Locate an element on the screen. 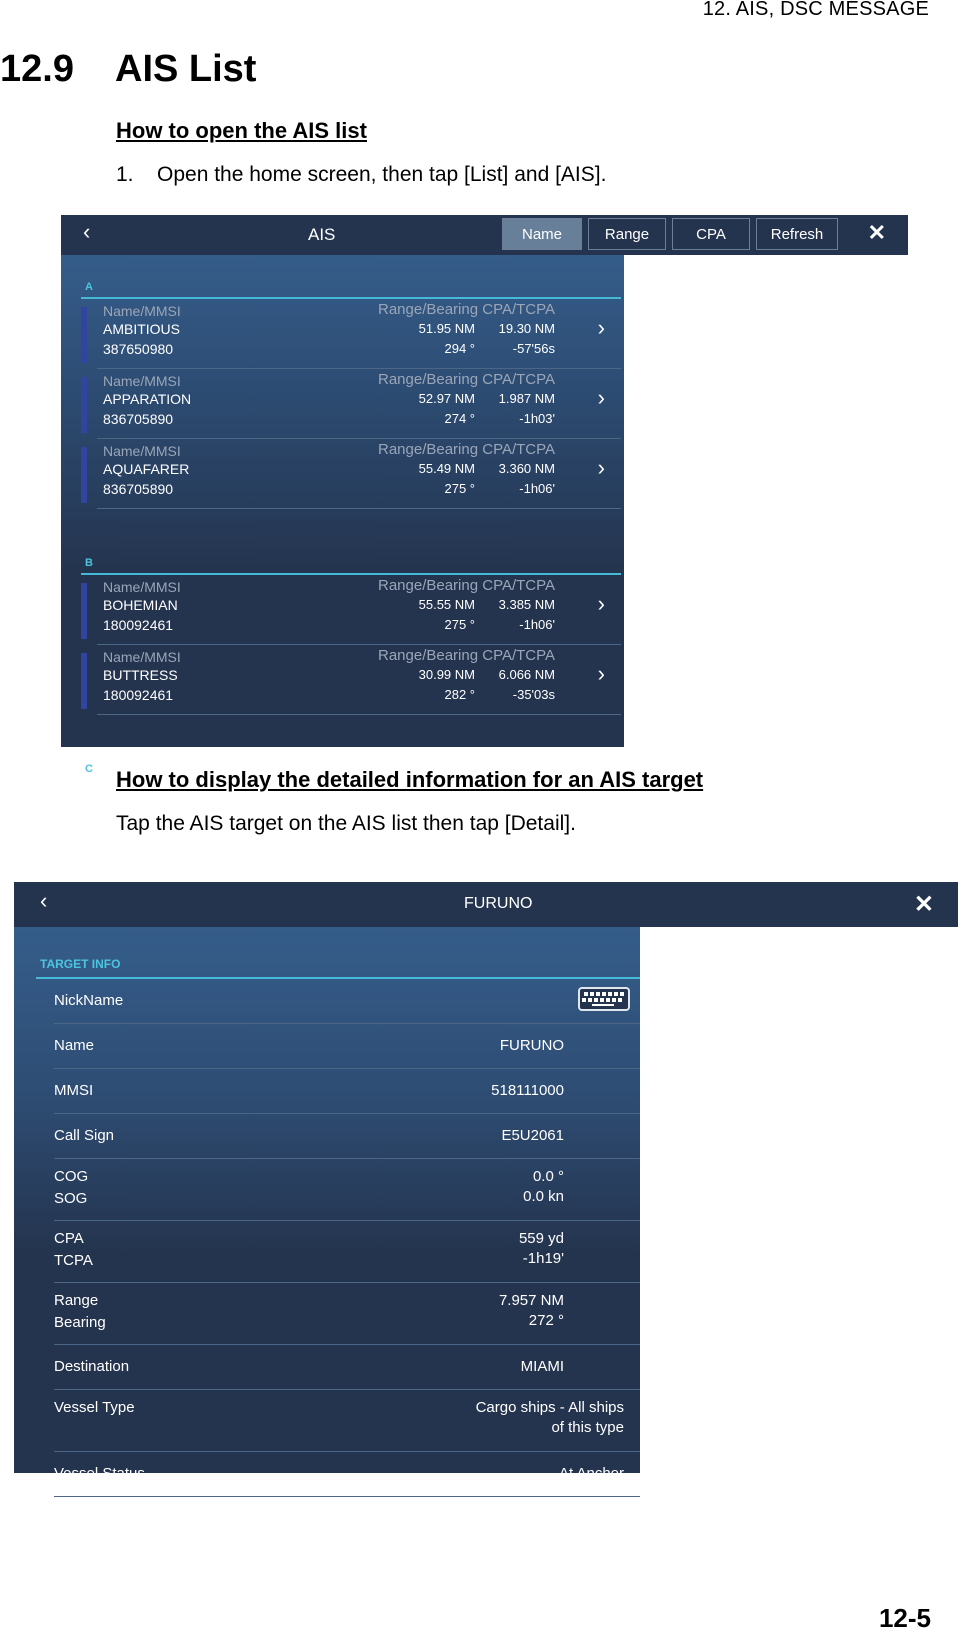  section-title: 12.9 AIS List is located at coordinates (128, 69).